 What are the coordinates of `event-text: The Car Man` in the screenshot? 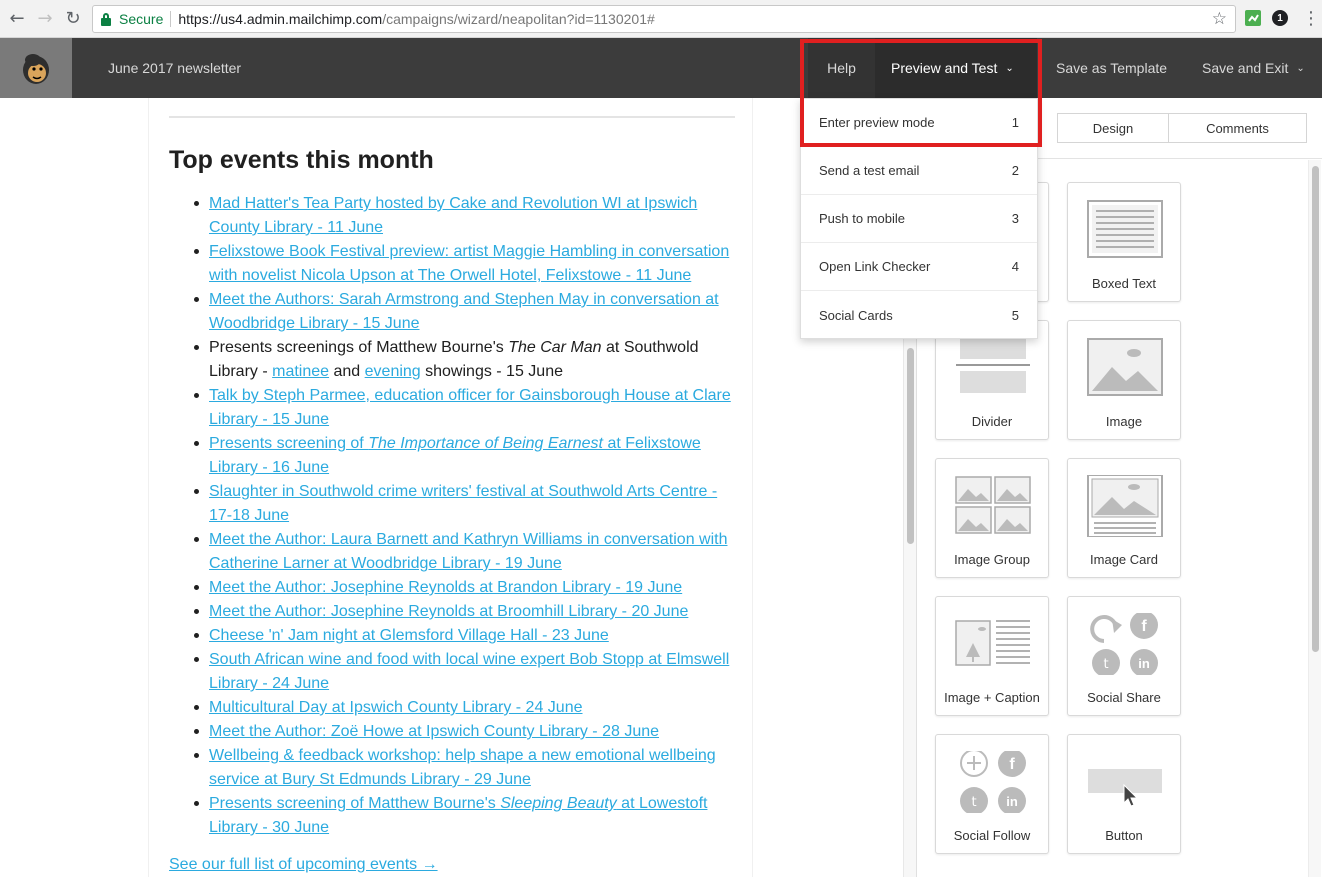 It's located at (555, 347).